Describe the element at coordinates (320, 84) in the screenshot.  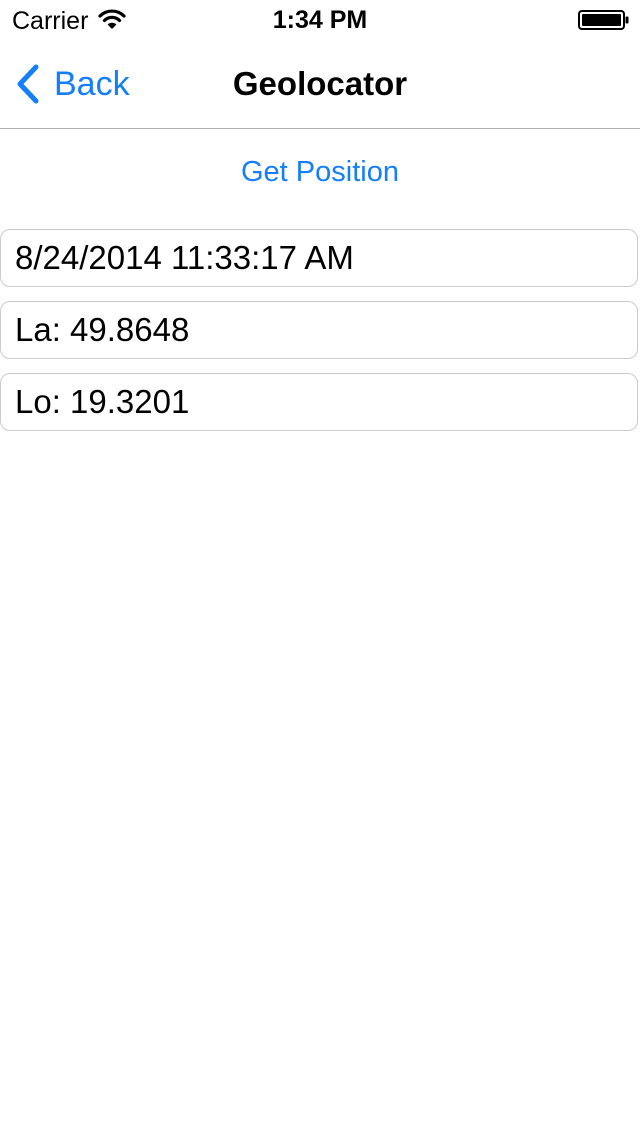
I see `navigation-bar: Back Geolocator` at that location.